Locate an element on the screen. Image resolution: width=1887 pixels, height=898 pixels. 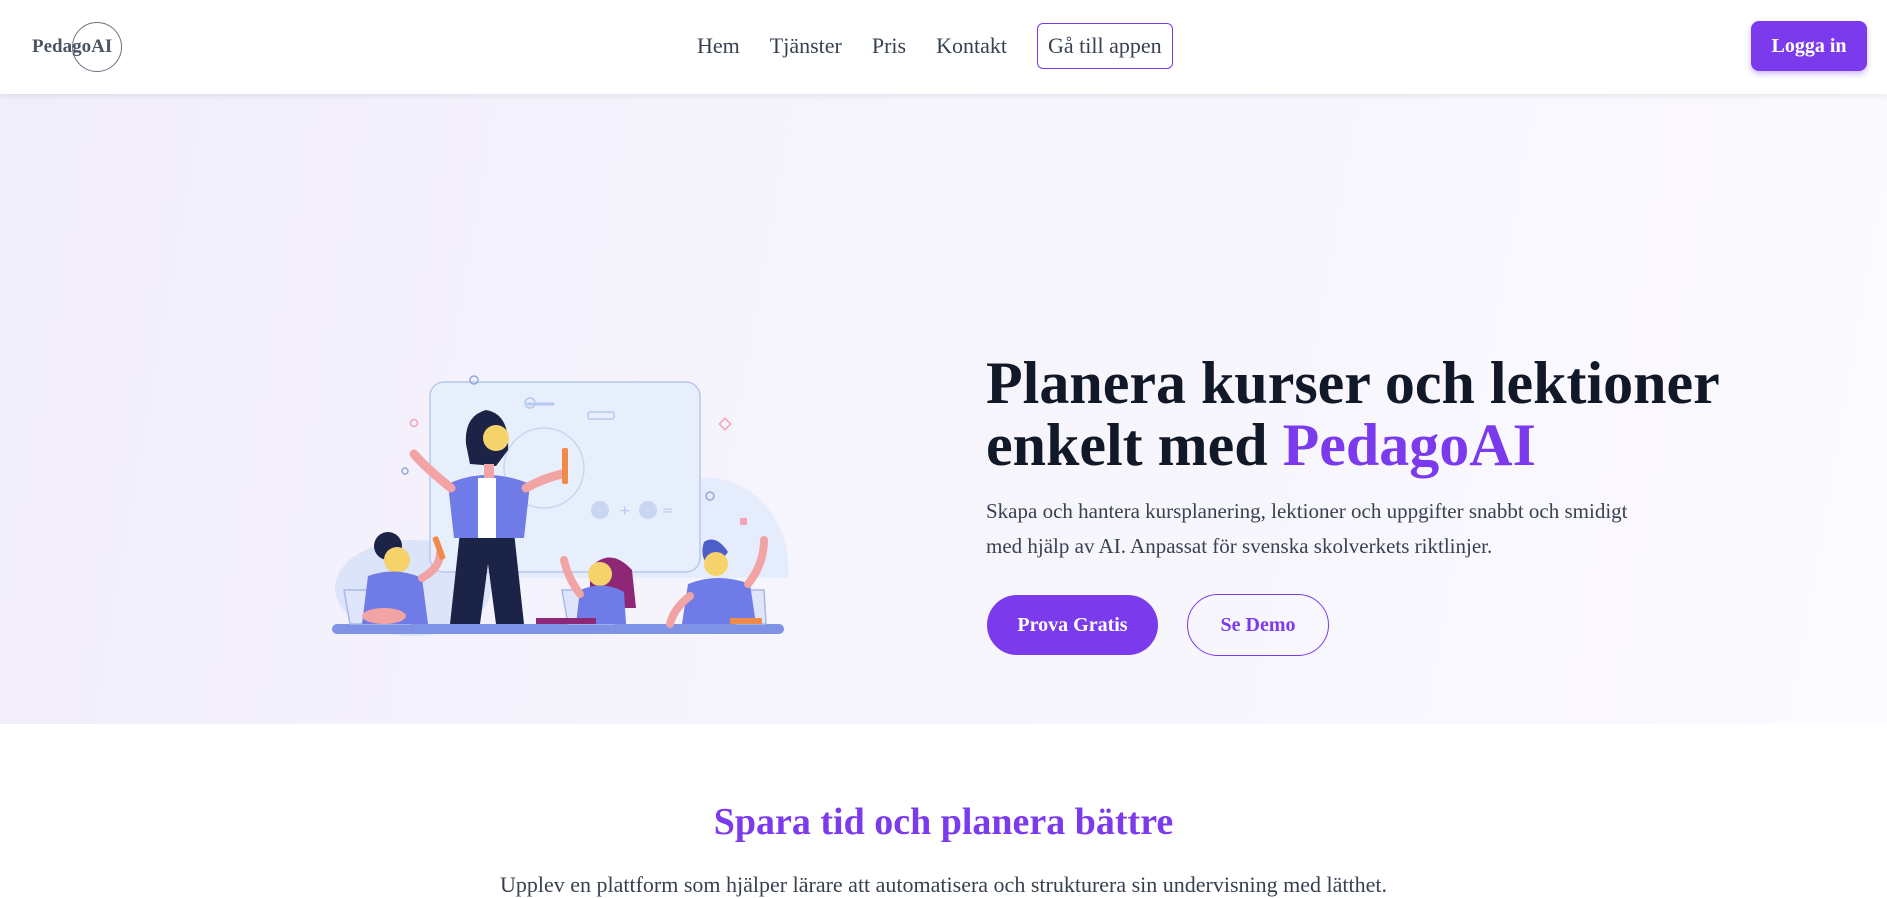
hero-title-line1: Planera kurser och lektioner is located at coordinates (1353, 383).